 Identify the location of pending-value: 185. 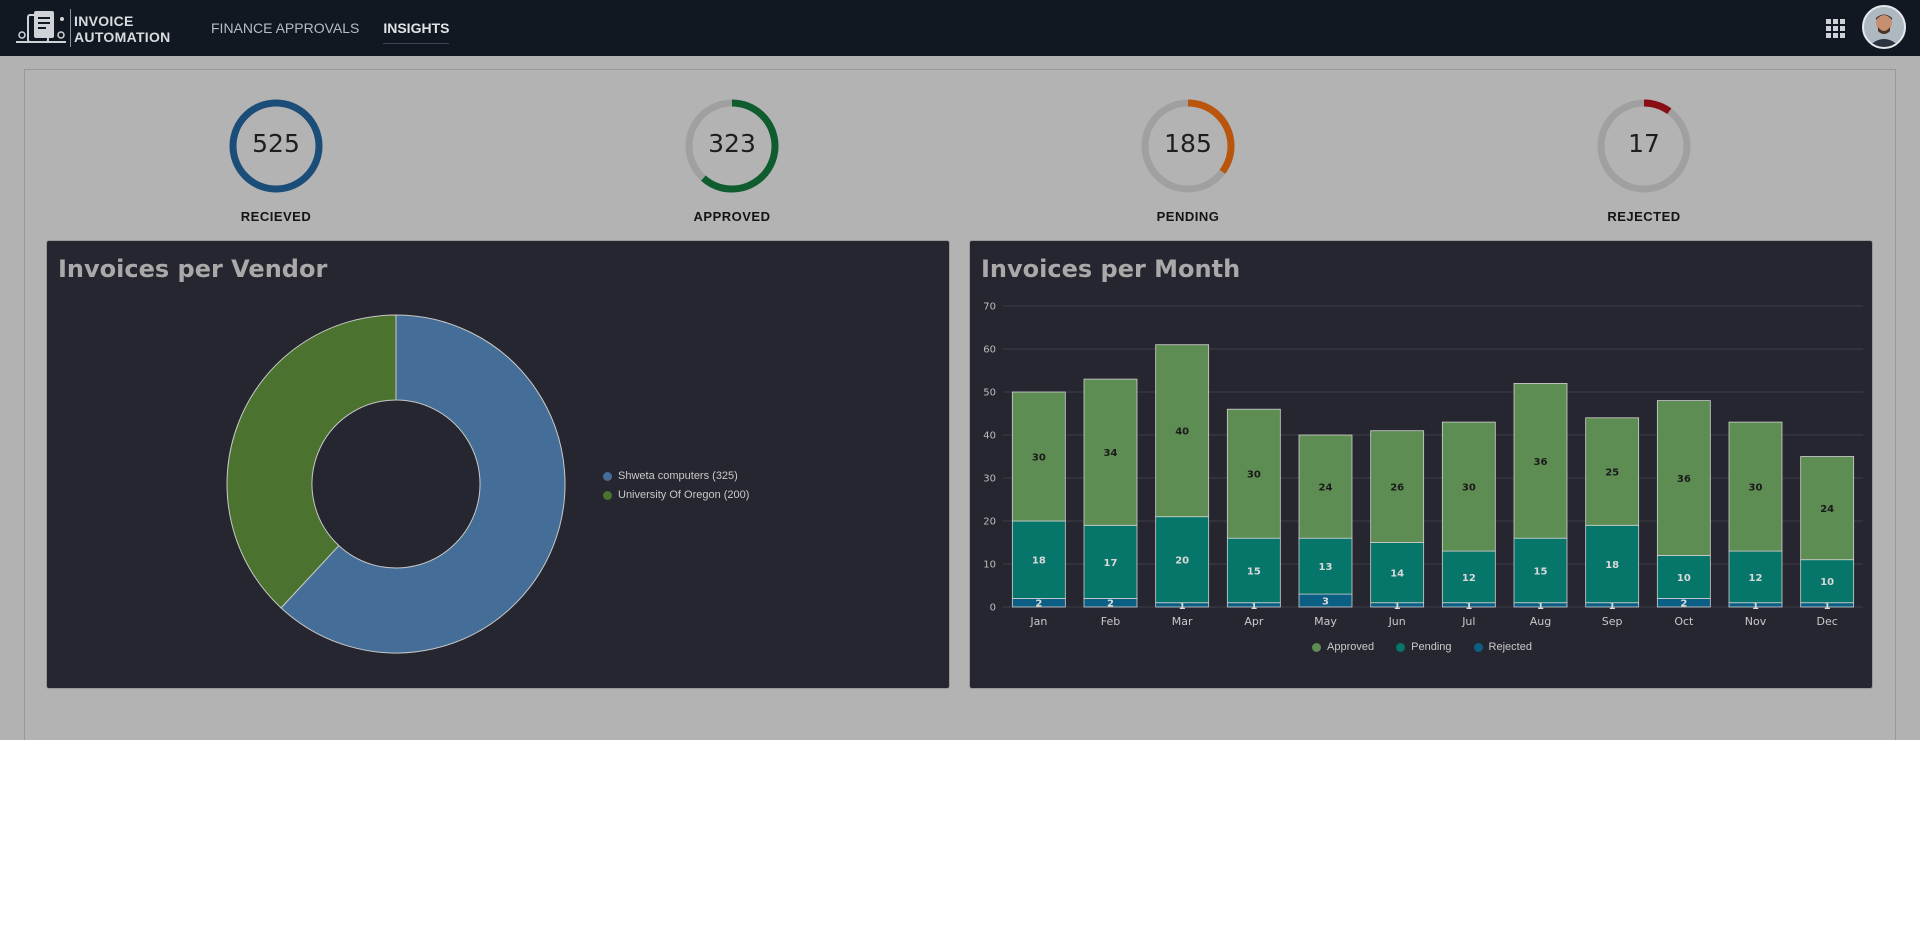
(1188, 143).